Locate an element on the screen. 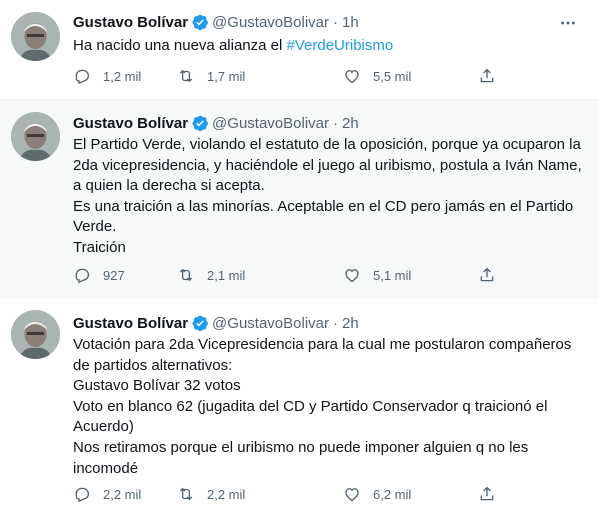 The height and width of the screenshot is (511, 598). tweet-header: Gustavo Bolívar @GustavoBolivar · 1h is located at coordinates (216, 22).